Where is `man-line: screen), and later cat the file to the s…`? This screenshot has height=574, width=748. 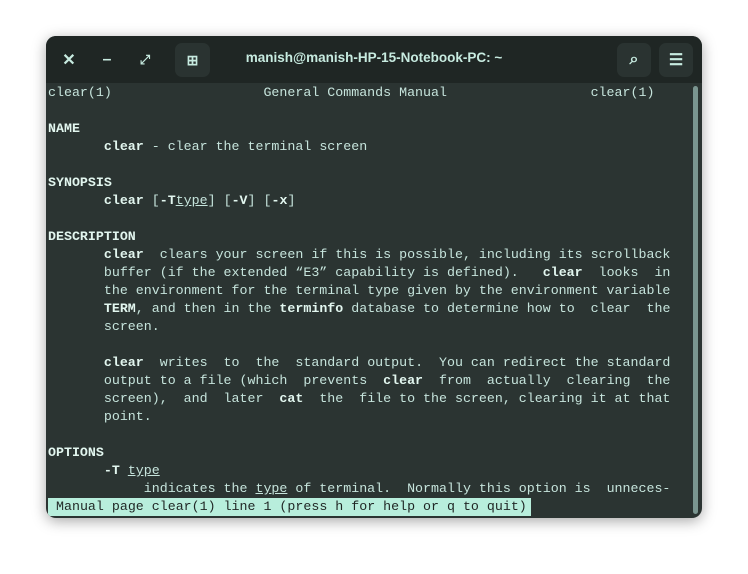 man-line: screen), and later cat the file to the s… is located at coordinates (359, 399).